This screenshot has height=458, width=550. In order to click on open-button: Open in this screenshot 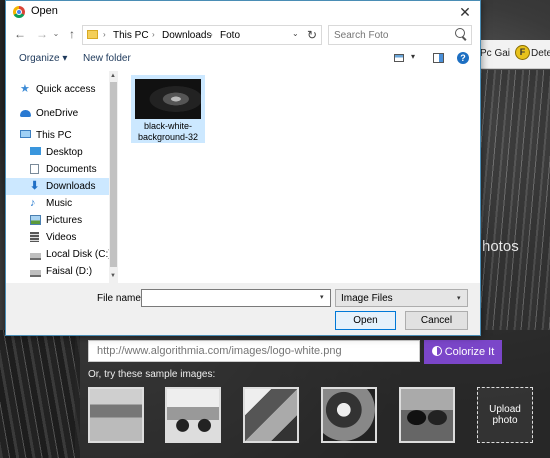, I will do `click(365, 320)`.